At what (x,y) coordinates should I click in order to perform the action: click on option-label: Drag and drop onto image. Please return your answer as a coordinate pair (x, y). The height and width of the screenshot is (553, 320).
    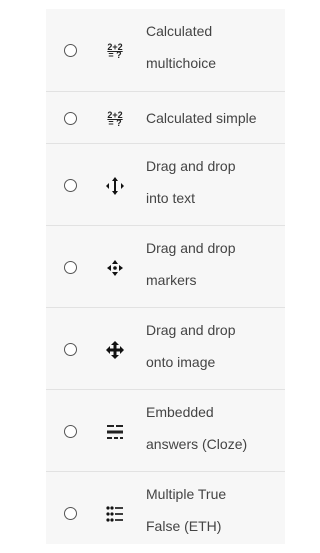
    Looking at the image, I should click on (191, 346).